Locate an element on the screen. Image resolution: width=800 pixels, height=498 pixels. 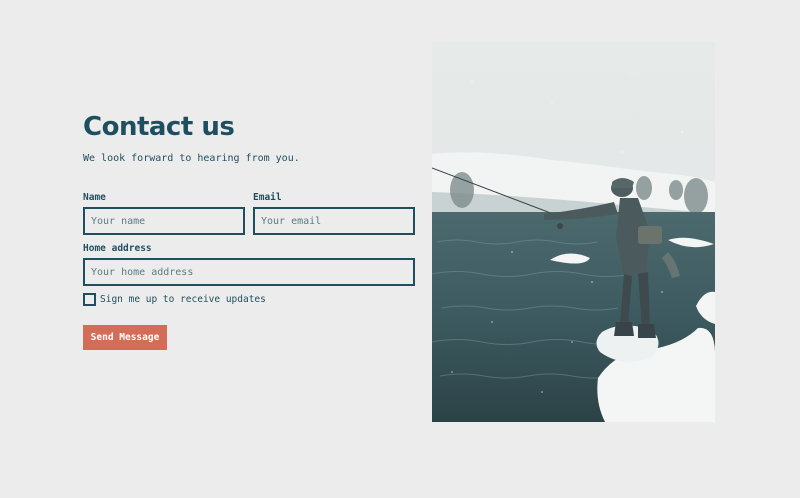
email-input is located at coordinates (334, 221).